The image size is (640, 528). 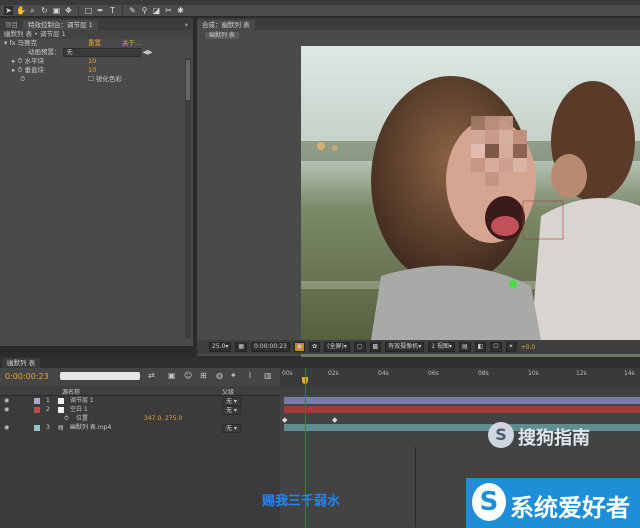 I want to click on selection-tool-icon: ➤, so click(x=8, y=10).